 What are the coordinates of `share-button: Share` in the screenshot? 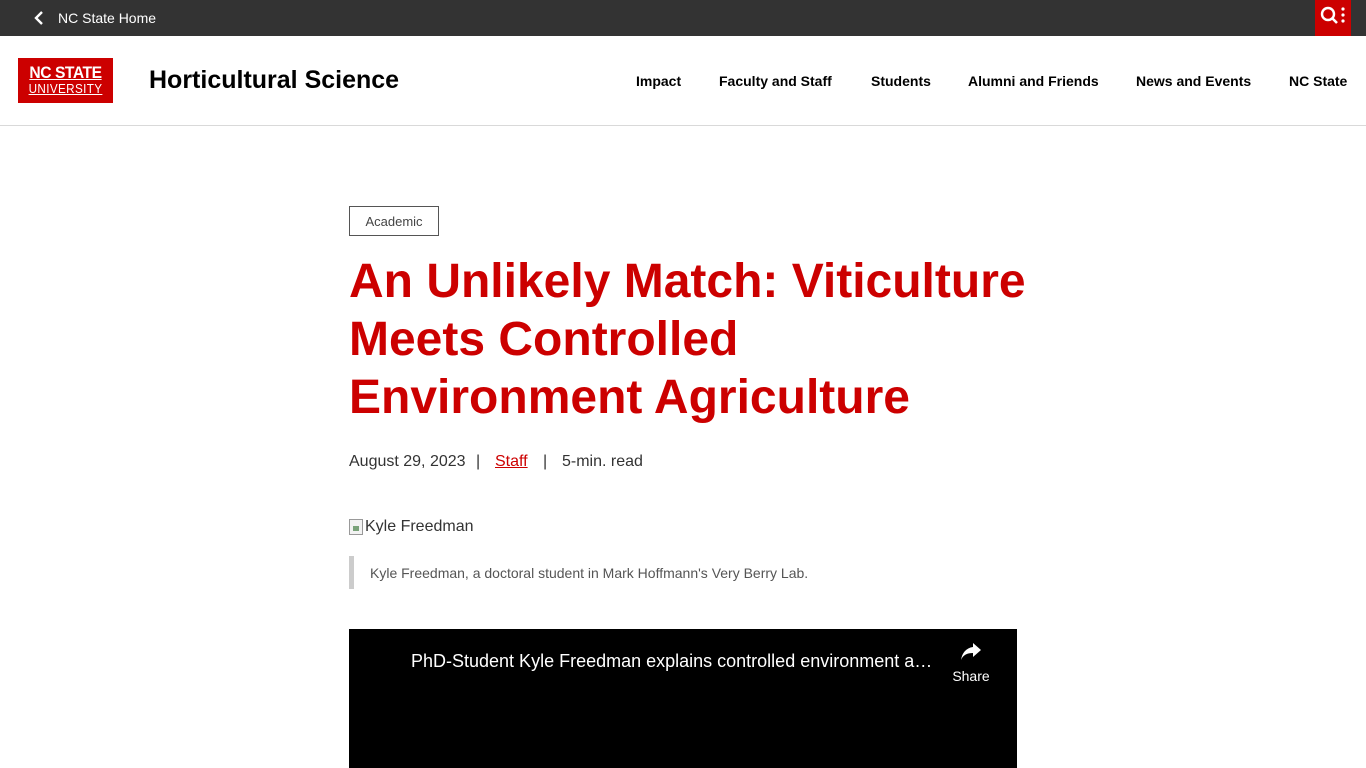 It's located at (971, 662).